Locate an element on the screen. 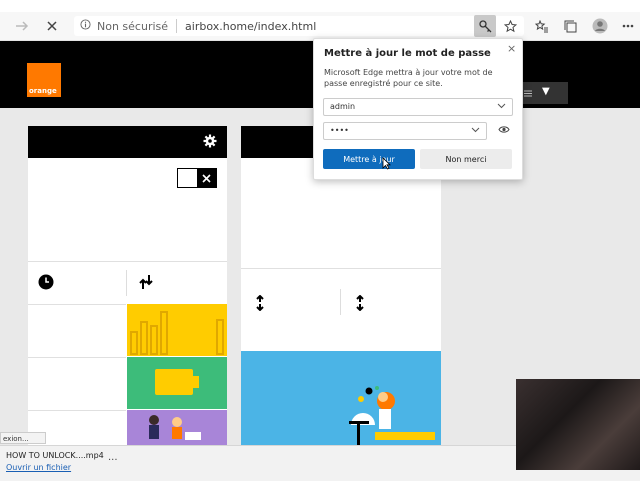 This screenshot has height=481, width=640. star-icon is located at coordinates (510, 26).